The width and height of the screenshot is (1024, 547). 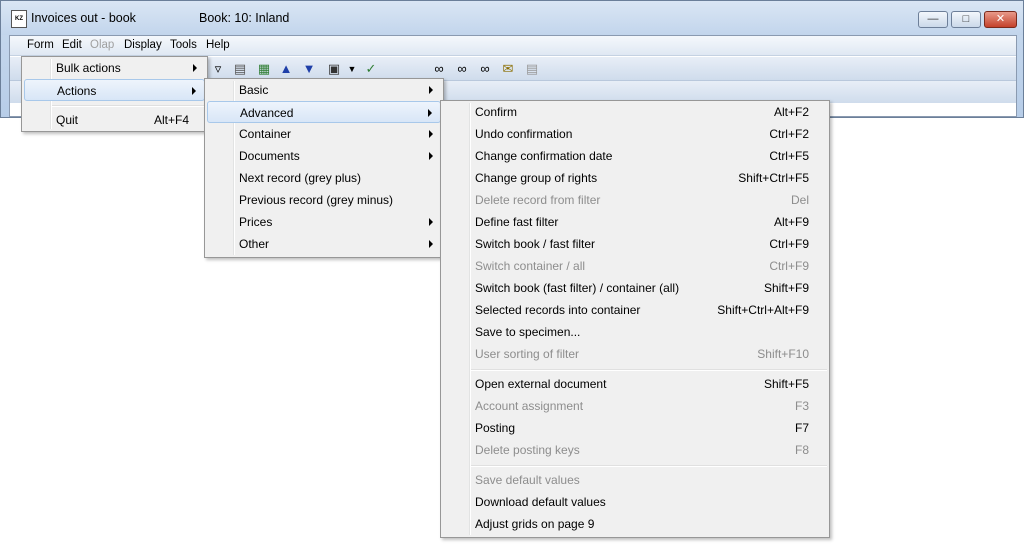 I want to click on maximize-icon: □, so click(x=966, y=19).